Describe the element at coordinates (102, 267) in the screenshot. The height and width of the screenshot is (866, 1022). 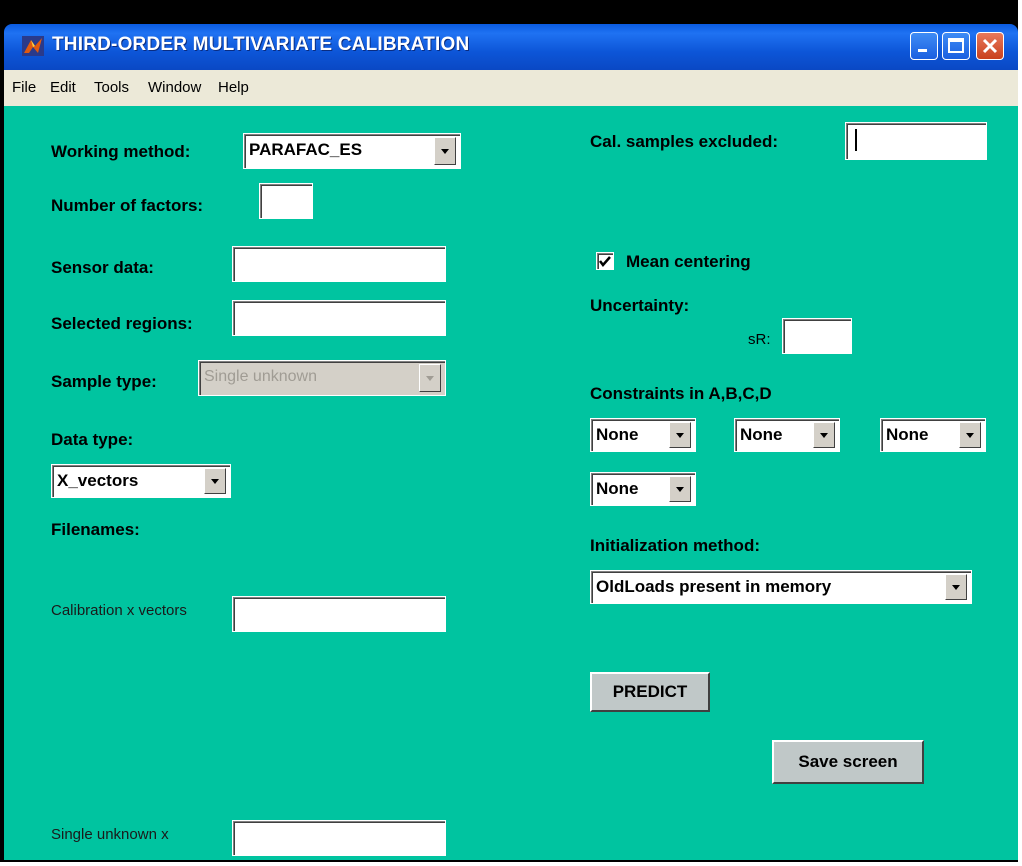
I see `sensor-data-label: Sensor data:` at that location.